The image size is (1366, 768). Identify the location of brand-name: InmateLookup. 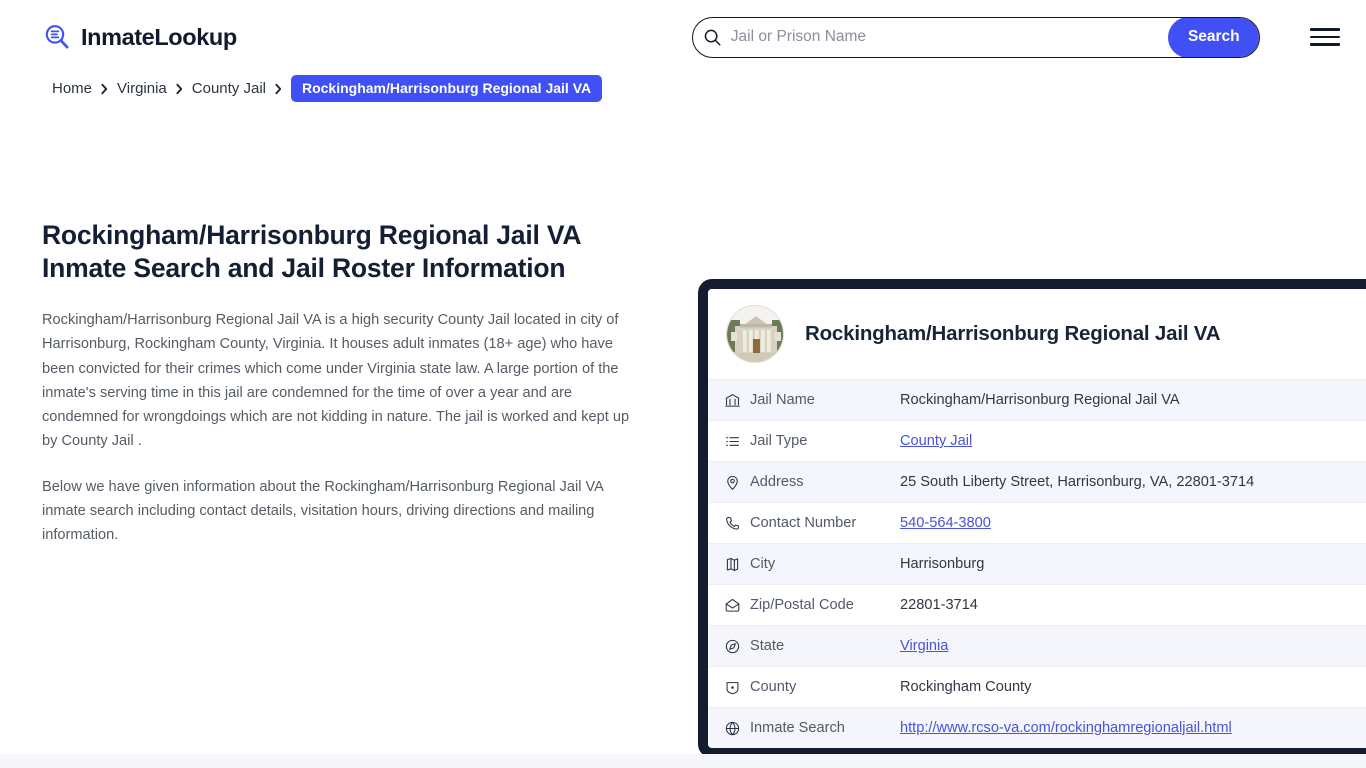
(159, 36).